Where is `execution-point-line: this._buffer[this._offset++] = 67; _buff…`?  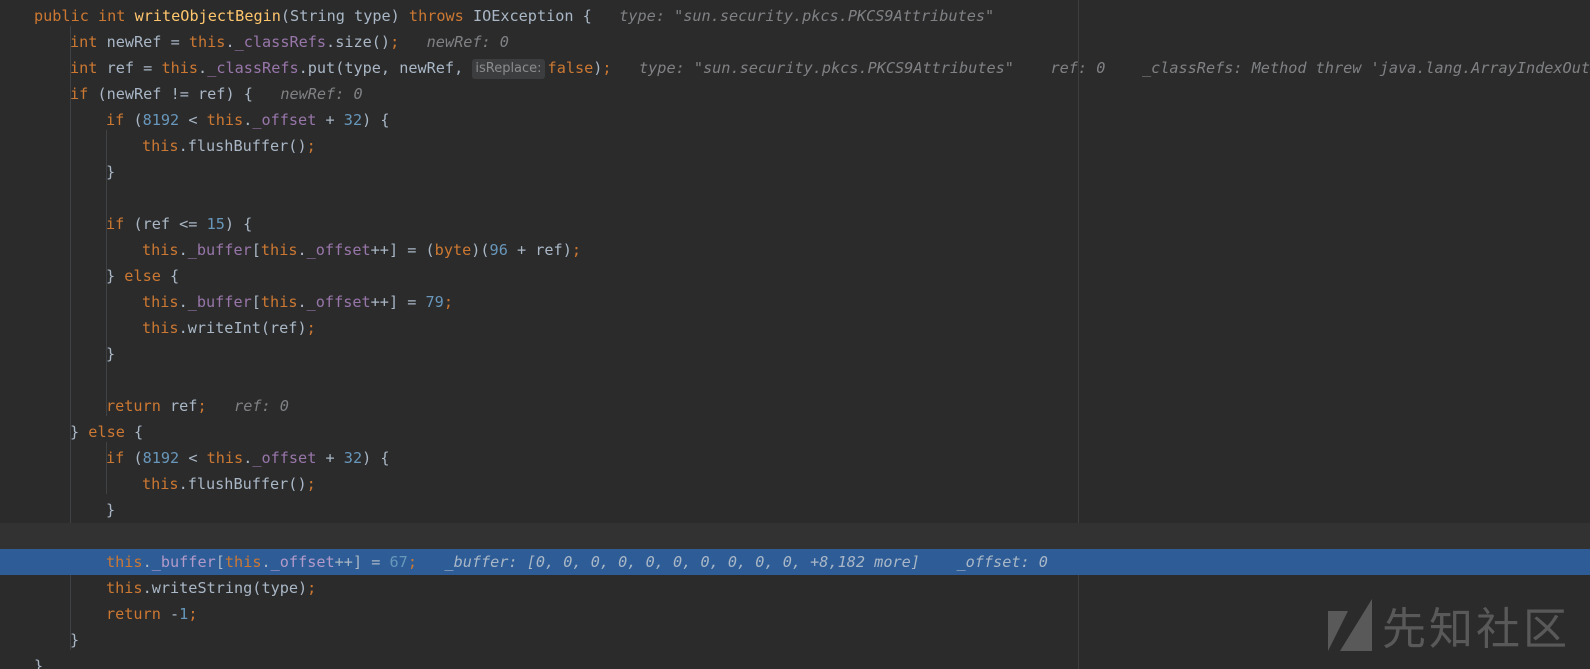 execution-point-line: this._buffer[this._offset++] = 67; _buff… is located at coordinates (795, 562).